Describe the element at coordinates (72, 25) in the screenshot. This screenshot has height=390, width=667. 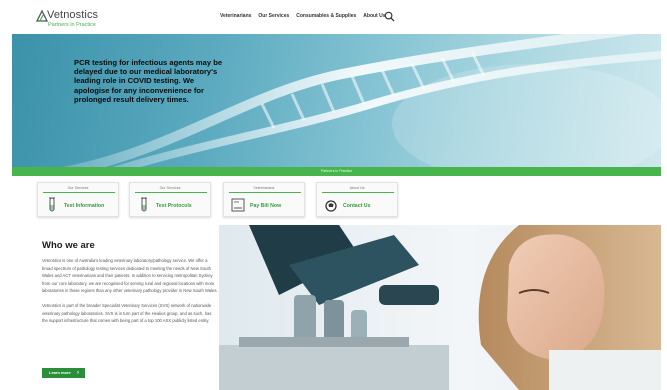
I see `logo-tagline: Partners in Practice` at that location.